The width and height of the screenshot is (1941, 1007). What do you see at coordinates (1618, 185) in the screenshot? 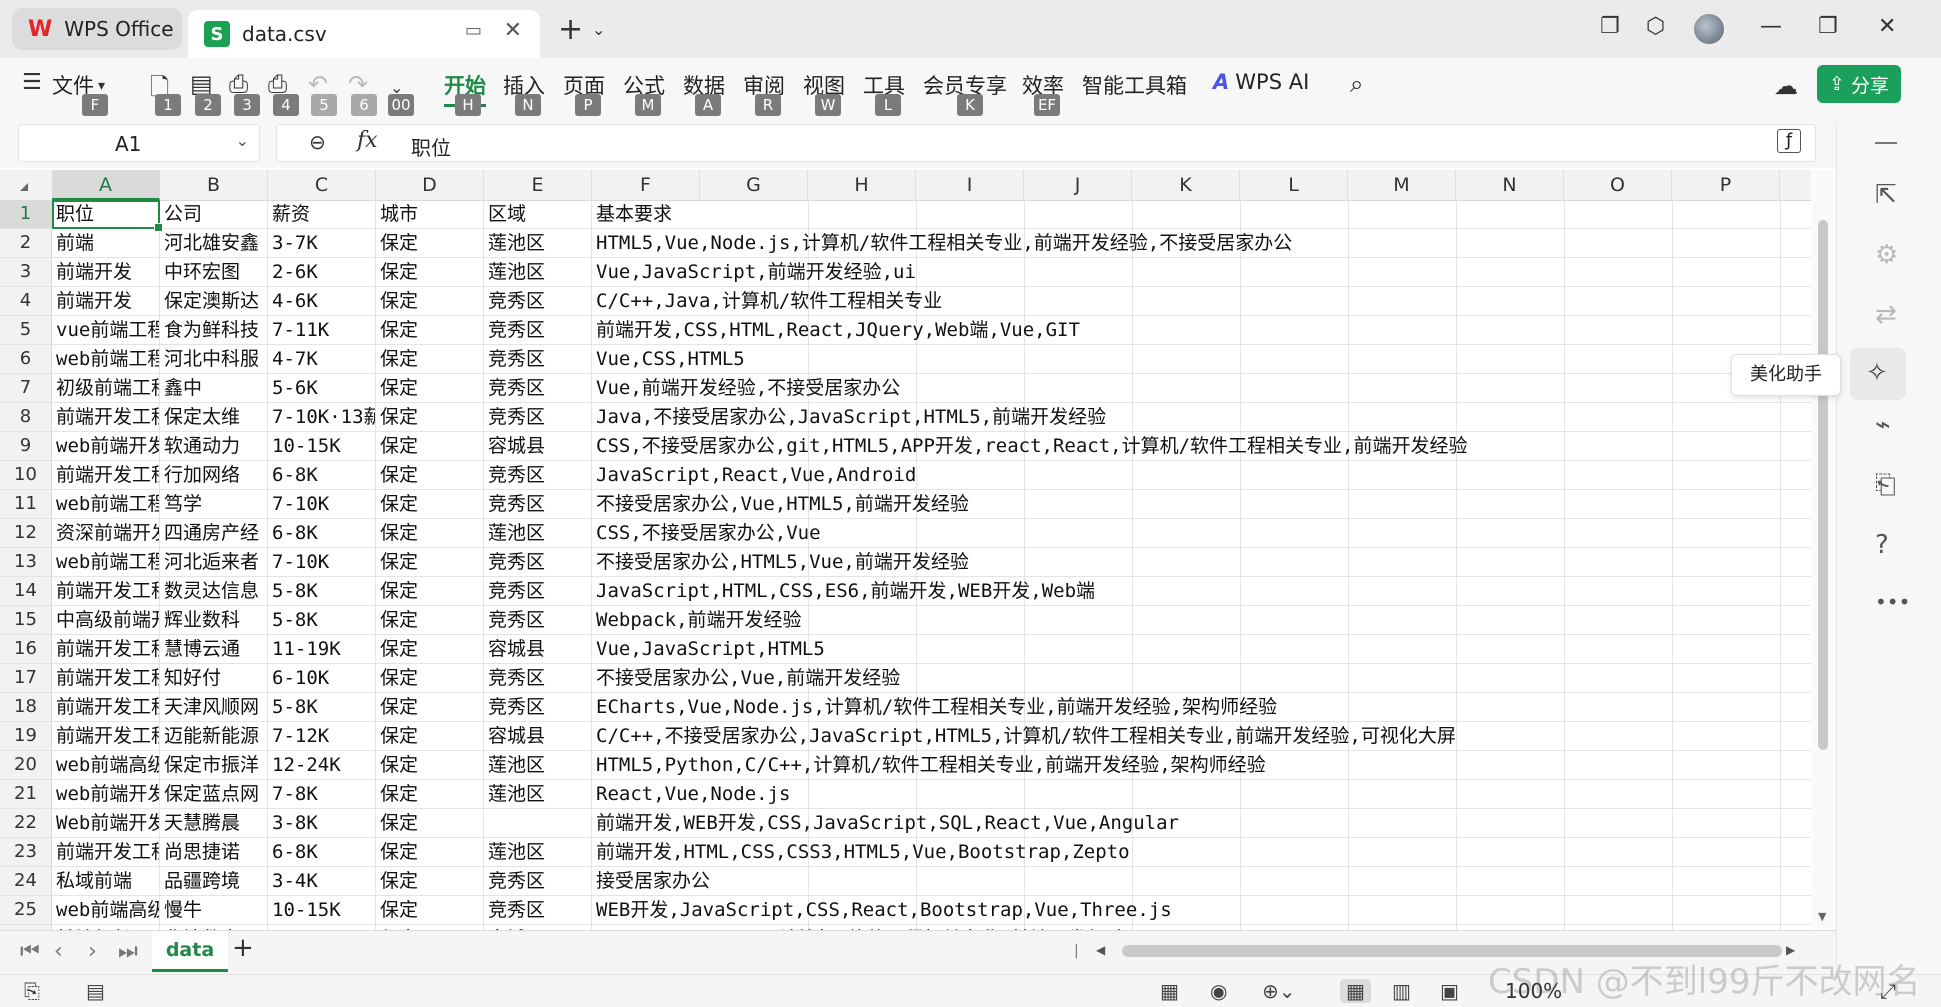
I see `column-header: O` at bounding box center [1618, 185].